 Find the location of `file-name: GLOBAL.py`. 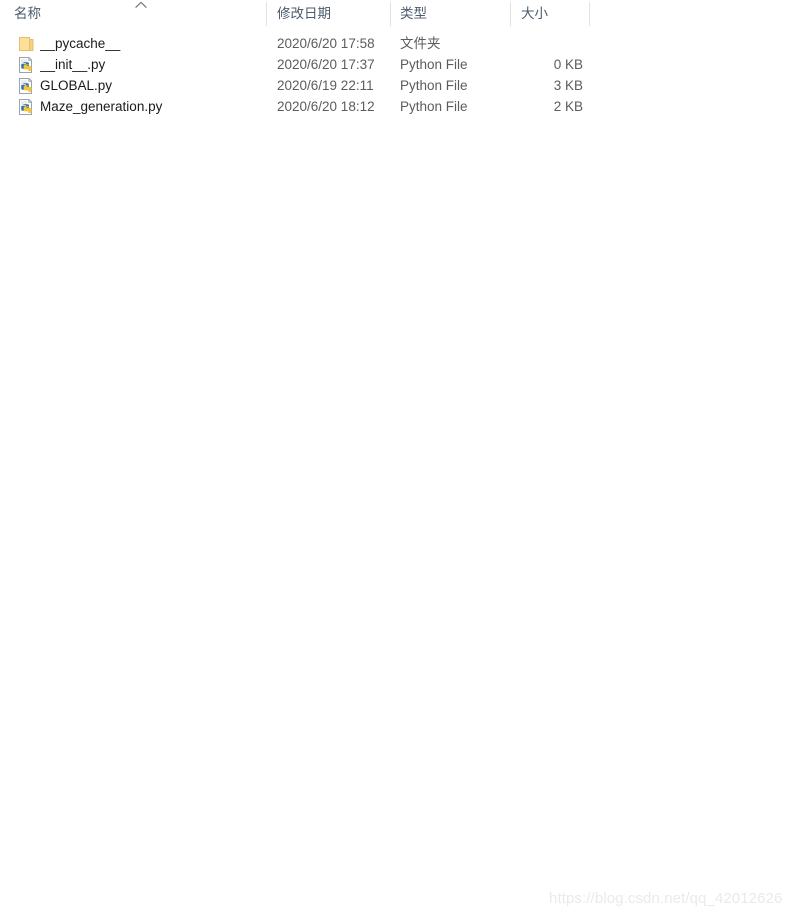

file-name: GLOBAL.py is located at coordinates (76, 85).